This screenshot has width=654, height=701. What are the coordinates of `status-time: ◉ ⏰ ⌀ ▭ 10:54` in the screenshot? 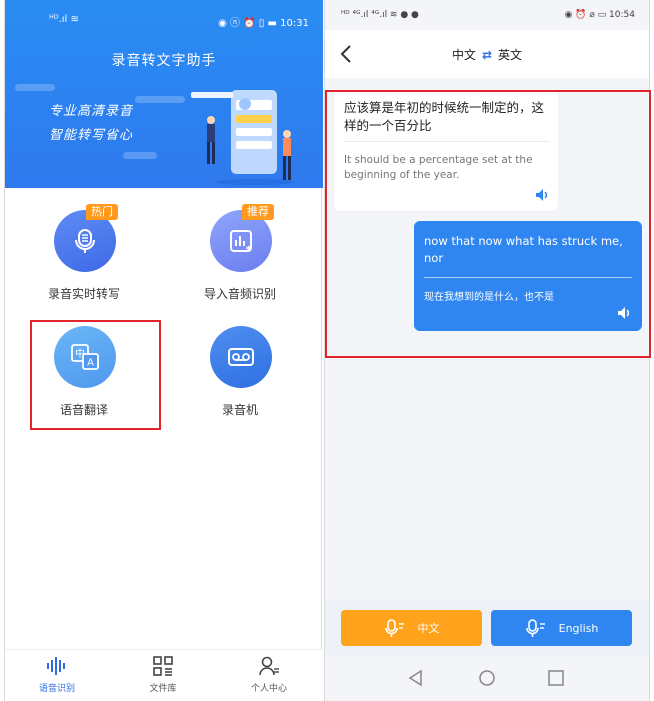 It's located at (599, 15).